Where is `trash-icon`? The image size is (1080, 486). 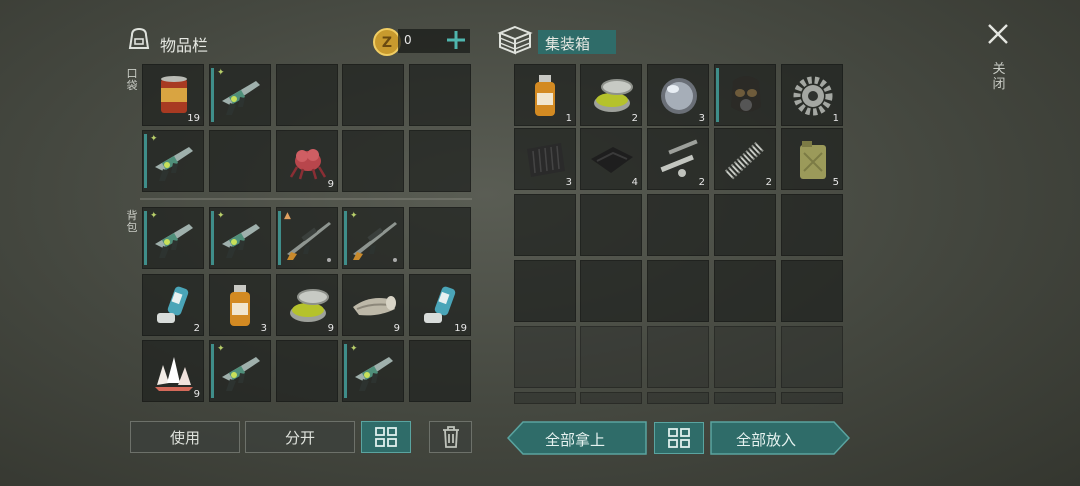 trash-icon is located at coordinates (450, 437).